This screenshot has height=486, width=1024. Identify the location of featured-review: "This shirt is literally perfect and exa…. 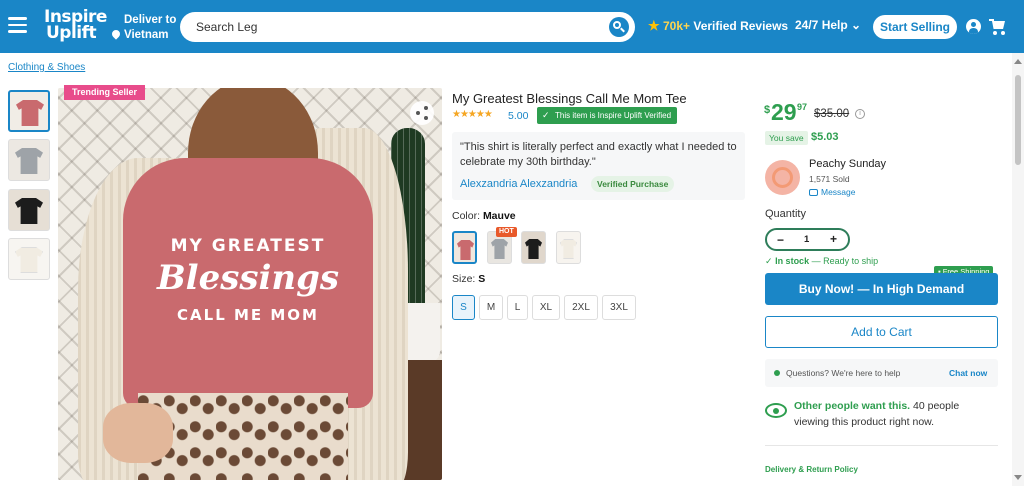
(598, 166).